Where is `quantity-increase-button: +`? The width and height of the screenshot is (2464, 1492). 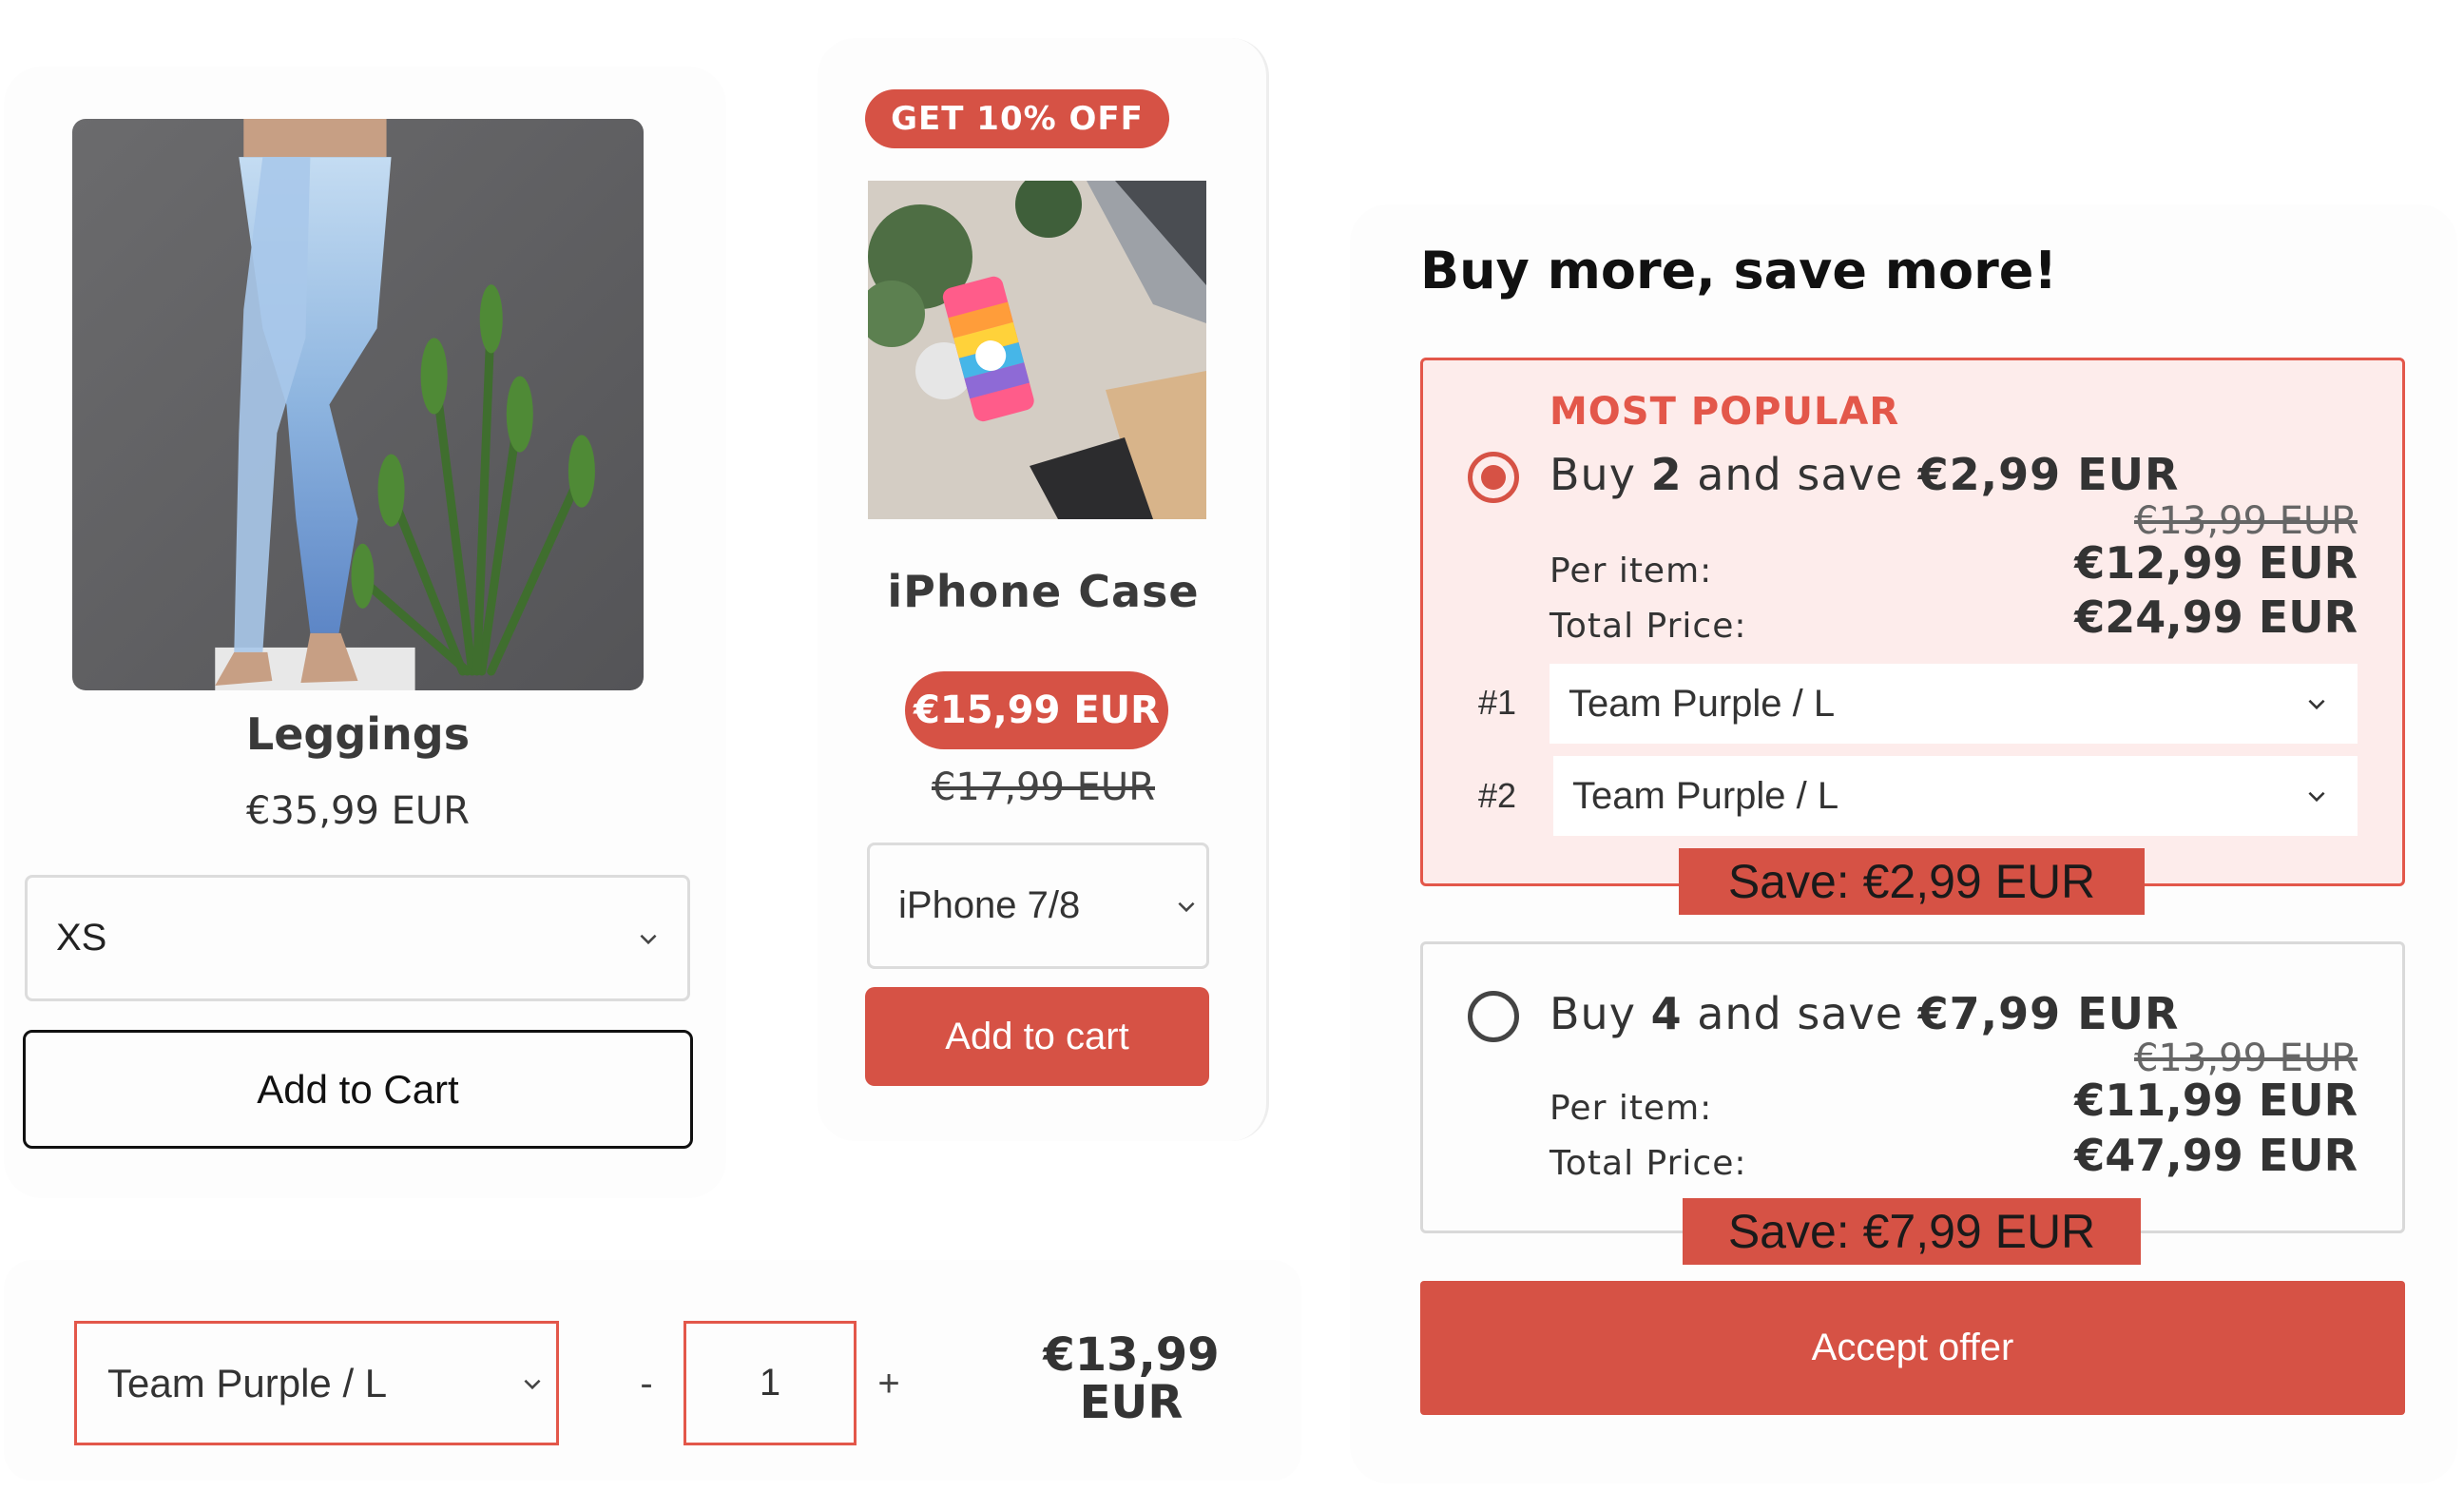 quantity-increase-button: + is located at coordinates (889, 1383).